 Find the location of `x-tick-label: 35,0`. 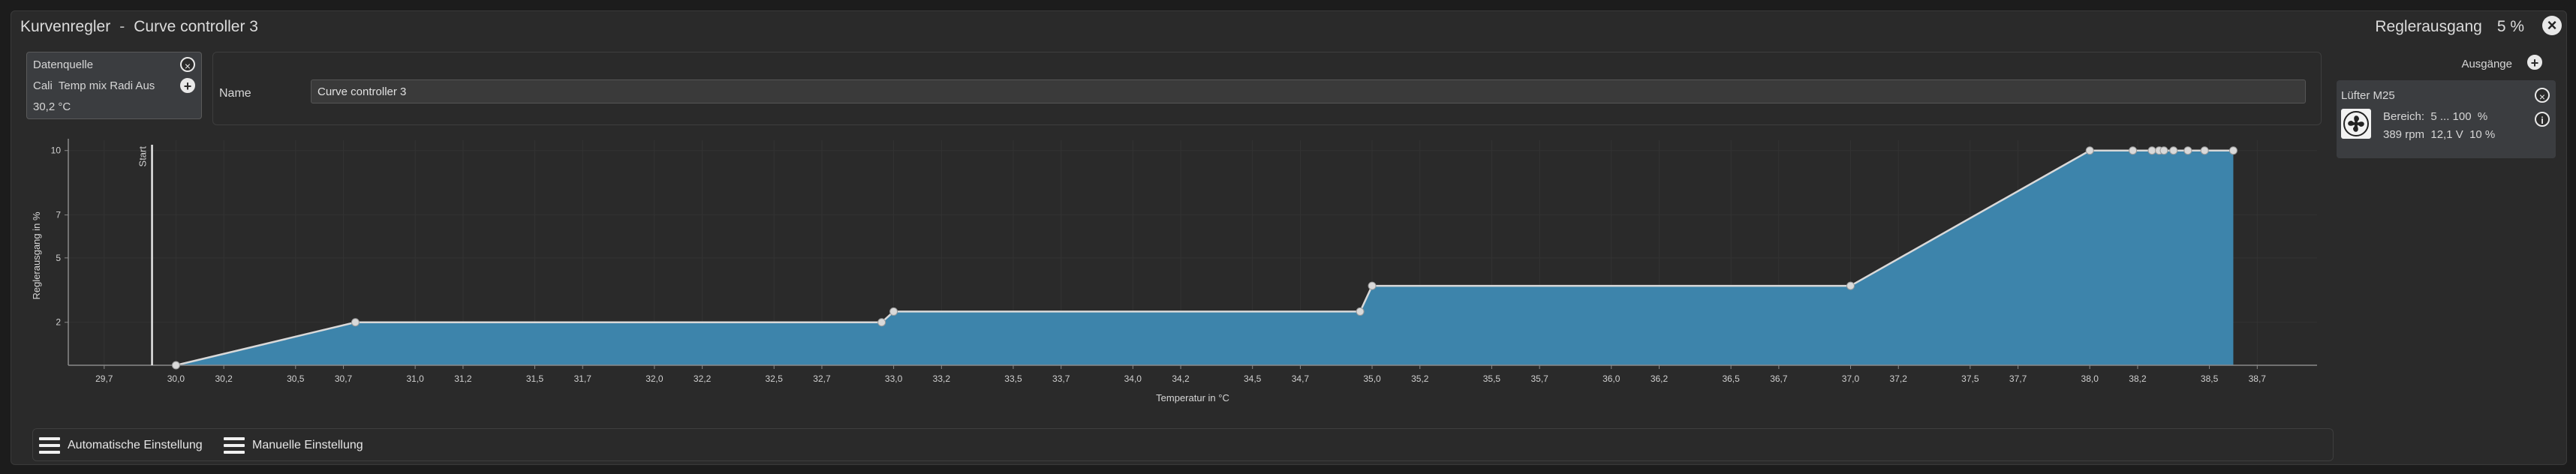

x-tick-label: 35,0 is located at coordinates (1372, 379).